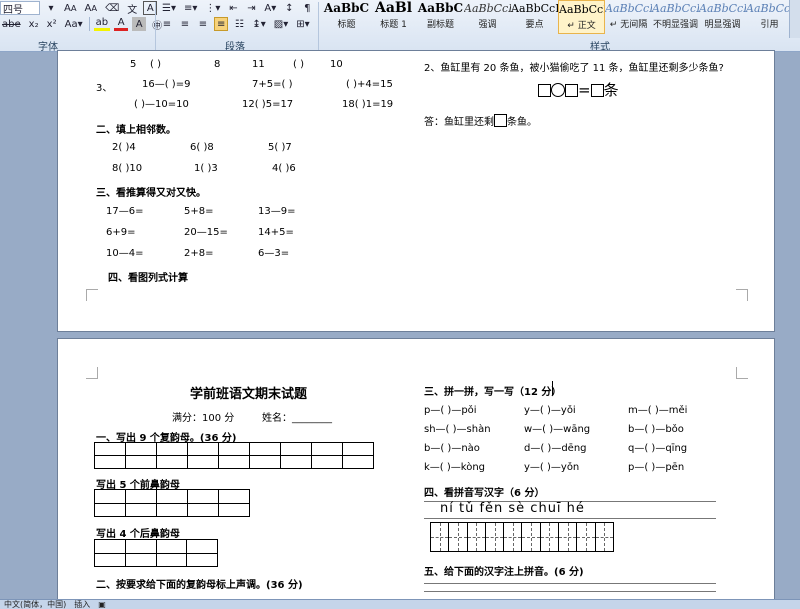 Image resolution: width=800 pixels, height=609 pixels. What do you see at coordinates (277, 211) in the screenshot?
I see `calc-item: 13—9=` at bounding box center [277, 211].